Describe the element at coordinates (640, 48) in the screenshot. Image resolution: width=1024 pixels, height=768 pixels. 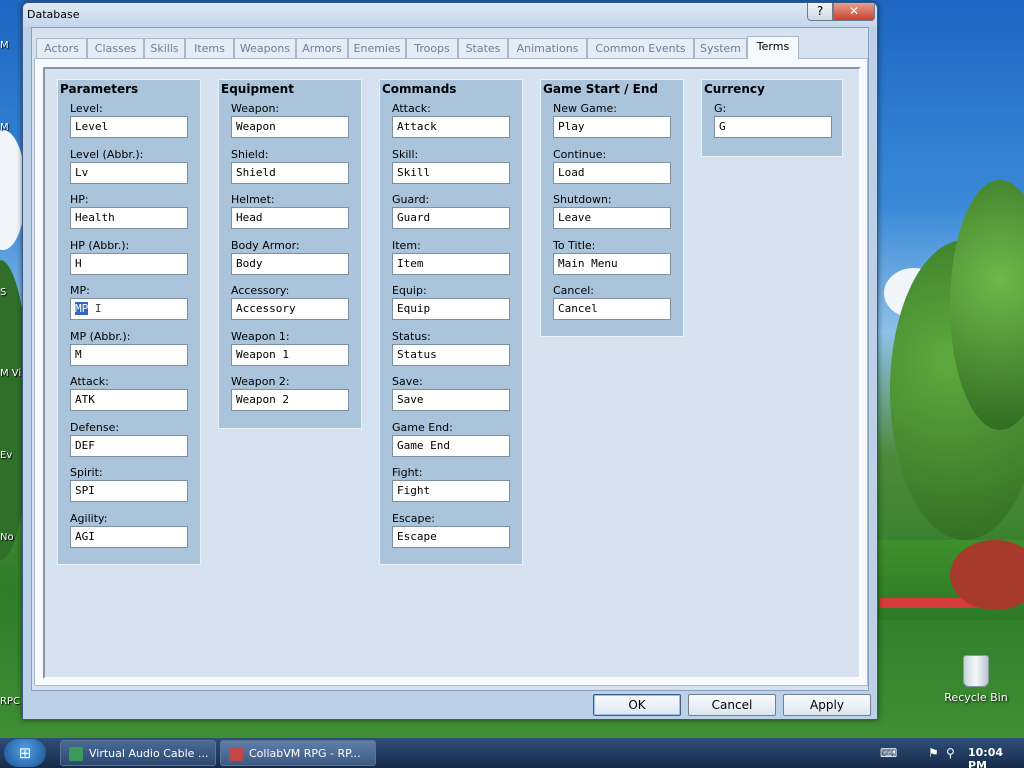
I see `tab-common-events: Common Events` at that location.